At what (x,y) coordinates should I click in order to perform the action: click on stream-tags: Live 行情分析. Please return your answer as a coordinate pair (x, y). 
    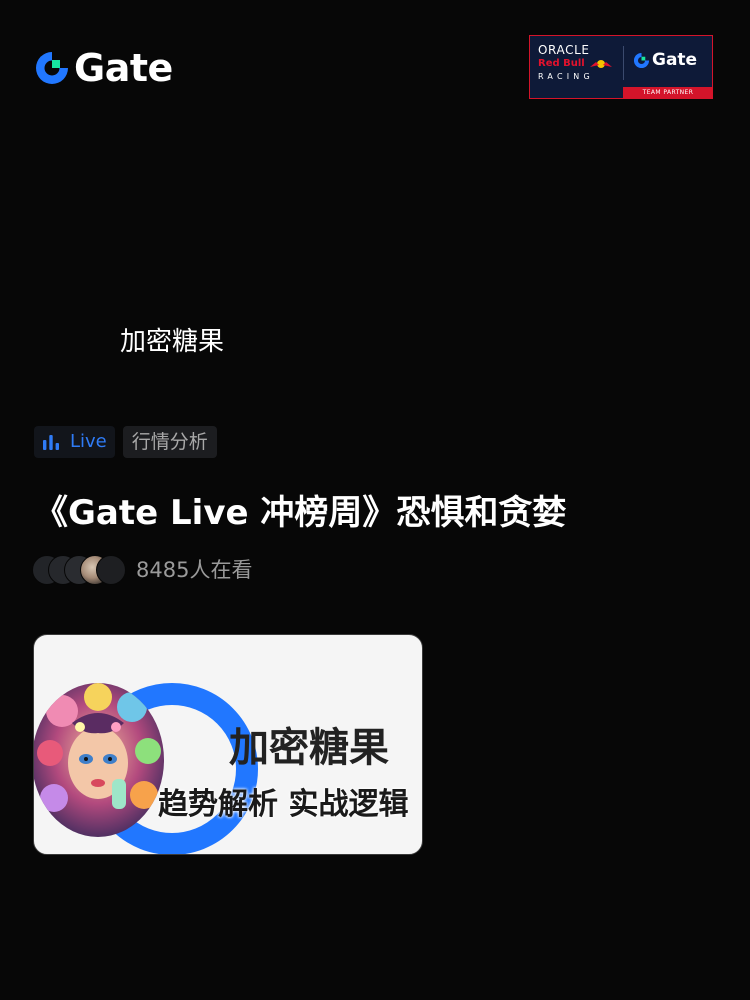
    Looking at the image, I should click on (125, 442).